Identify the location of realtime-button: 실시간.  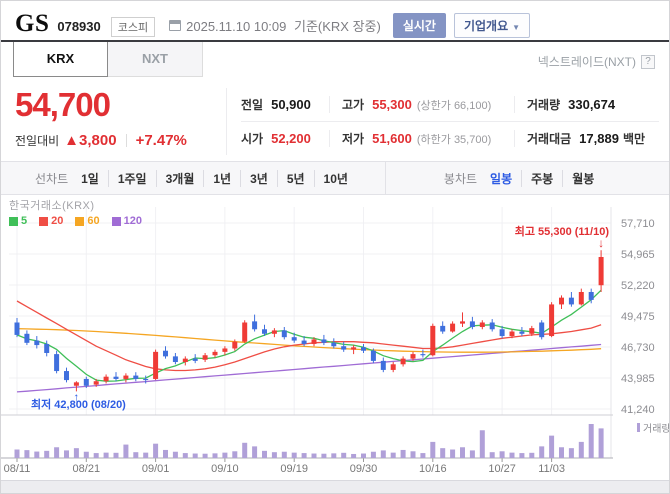
(419, 25).